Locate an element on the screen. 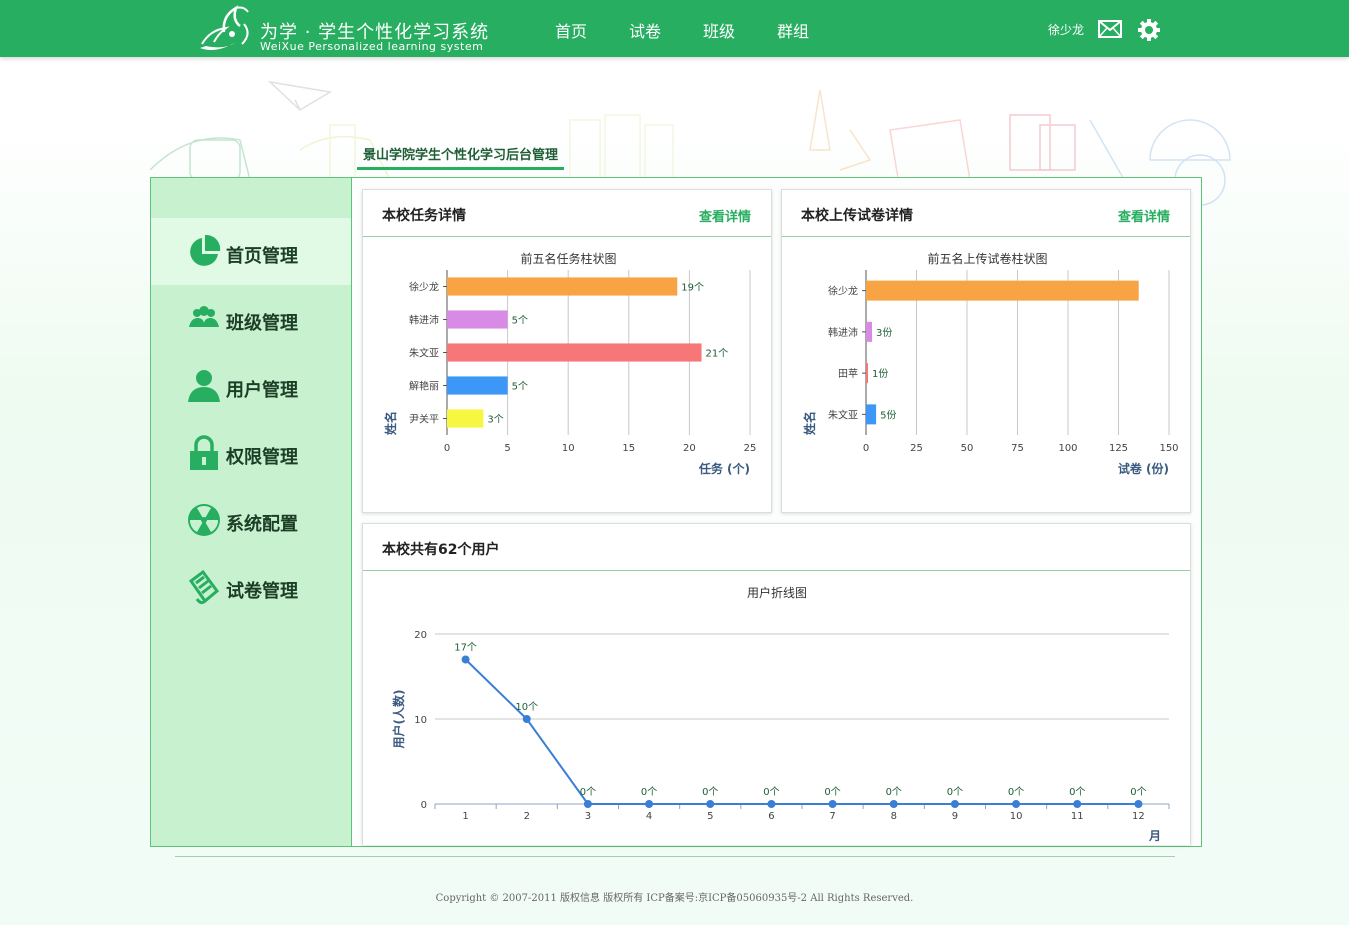  sidebar-item-permissions: 权限管理 is located at coordinates (251, 452).